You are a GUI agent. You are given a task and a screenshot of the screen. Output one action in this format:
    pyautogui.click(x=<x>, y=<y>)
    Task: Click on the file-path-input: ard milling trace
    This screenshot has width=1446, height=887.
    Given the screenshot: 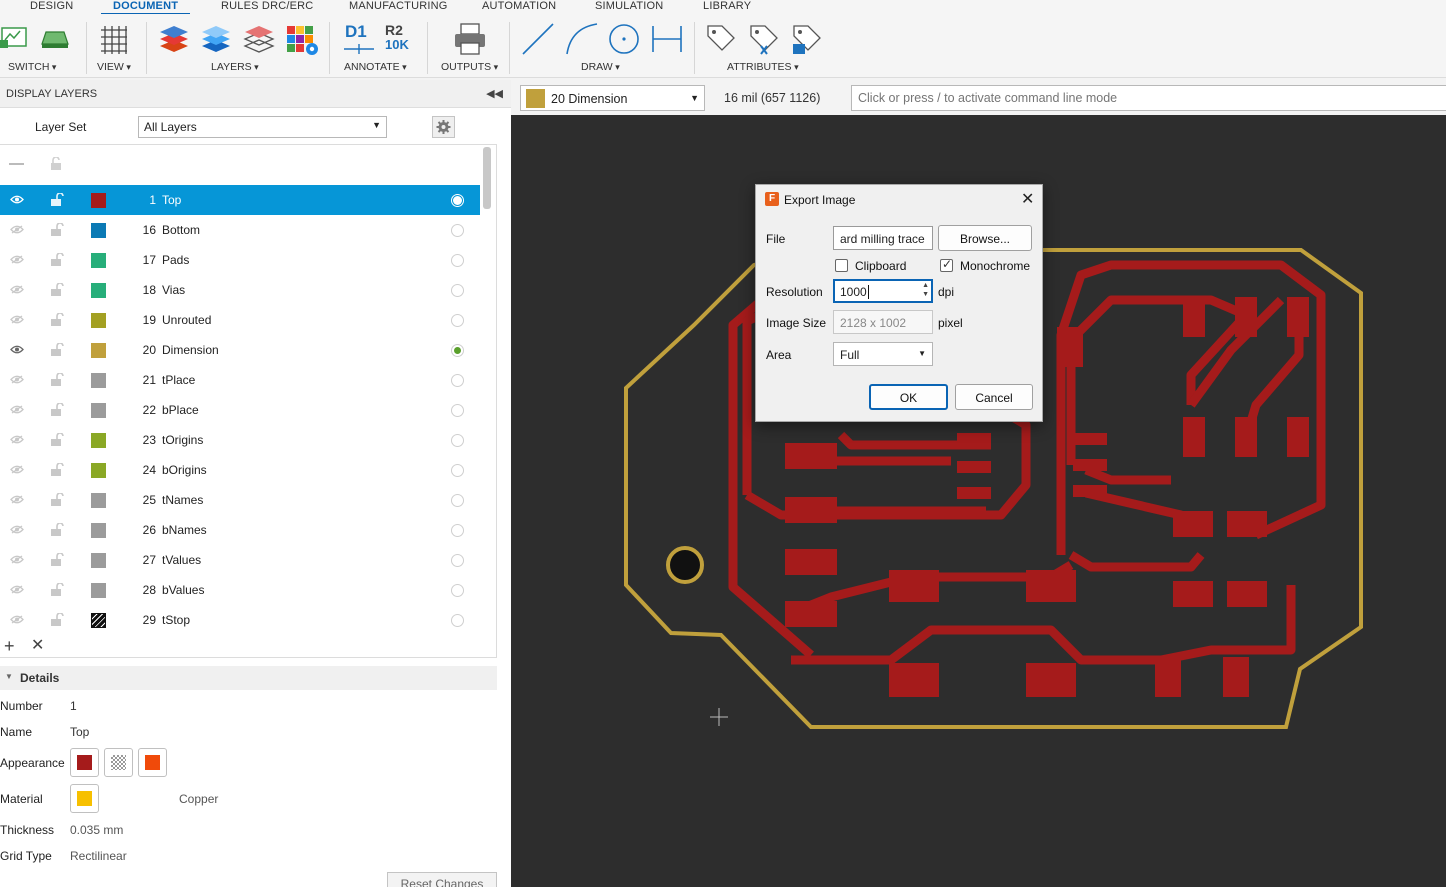 What is the action you would take?
    pyautogui.click(x=883, y=238)
    